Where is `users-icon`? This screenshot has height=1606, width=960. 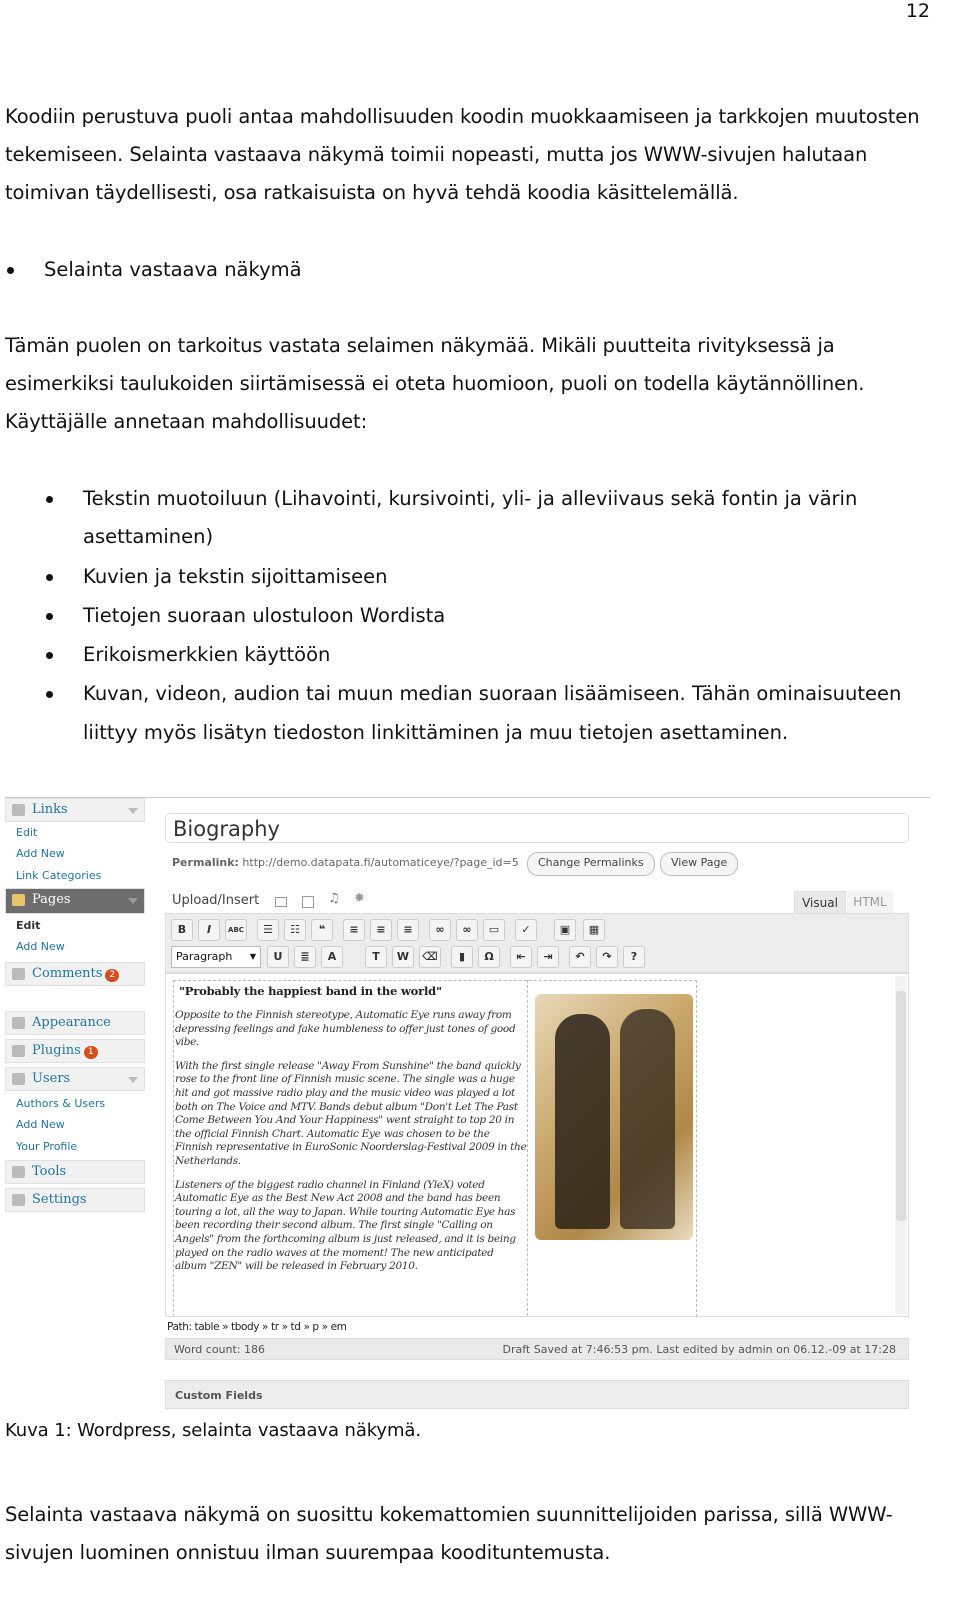 users-icon is located at coordinates (18, 1079).